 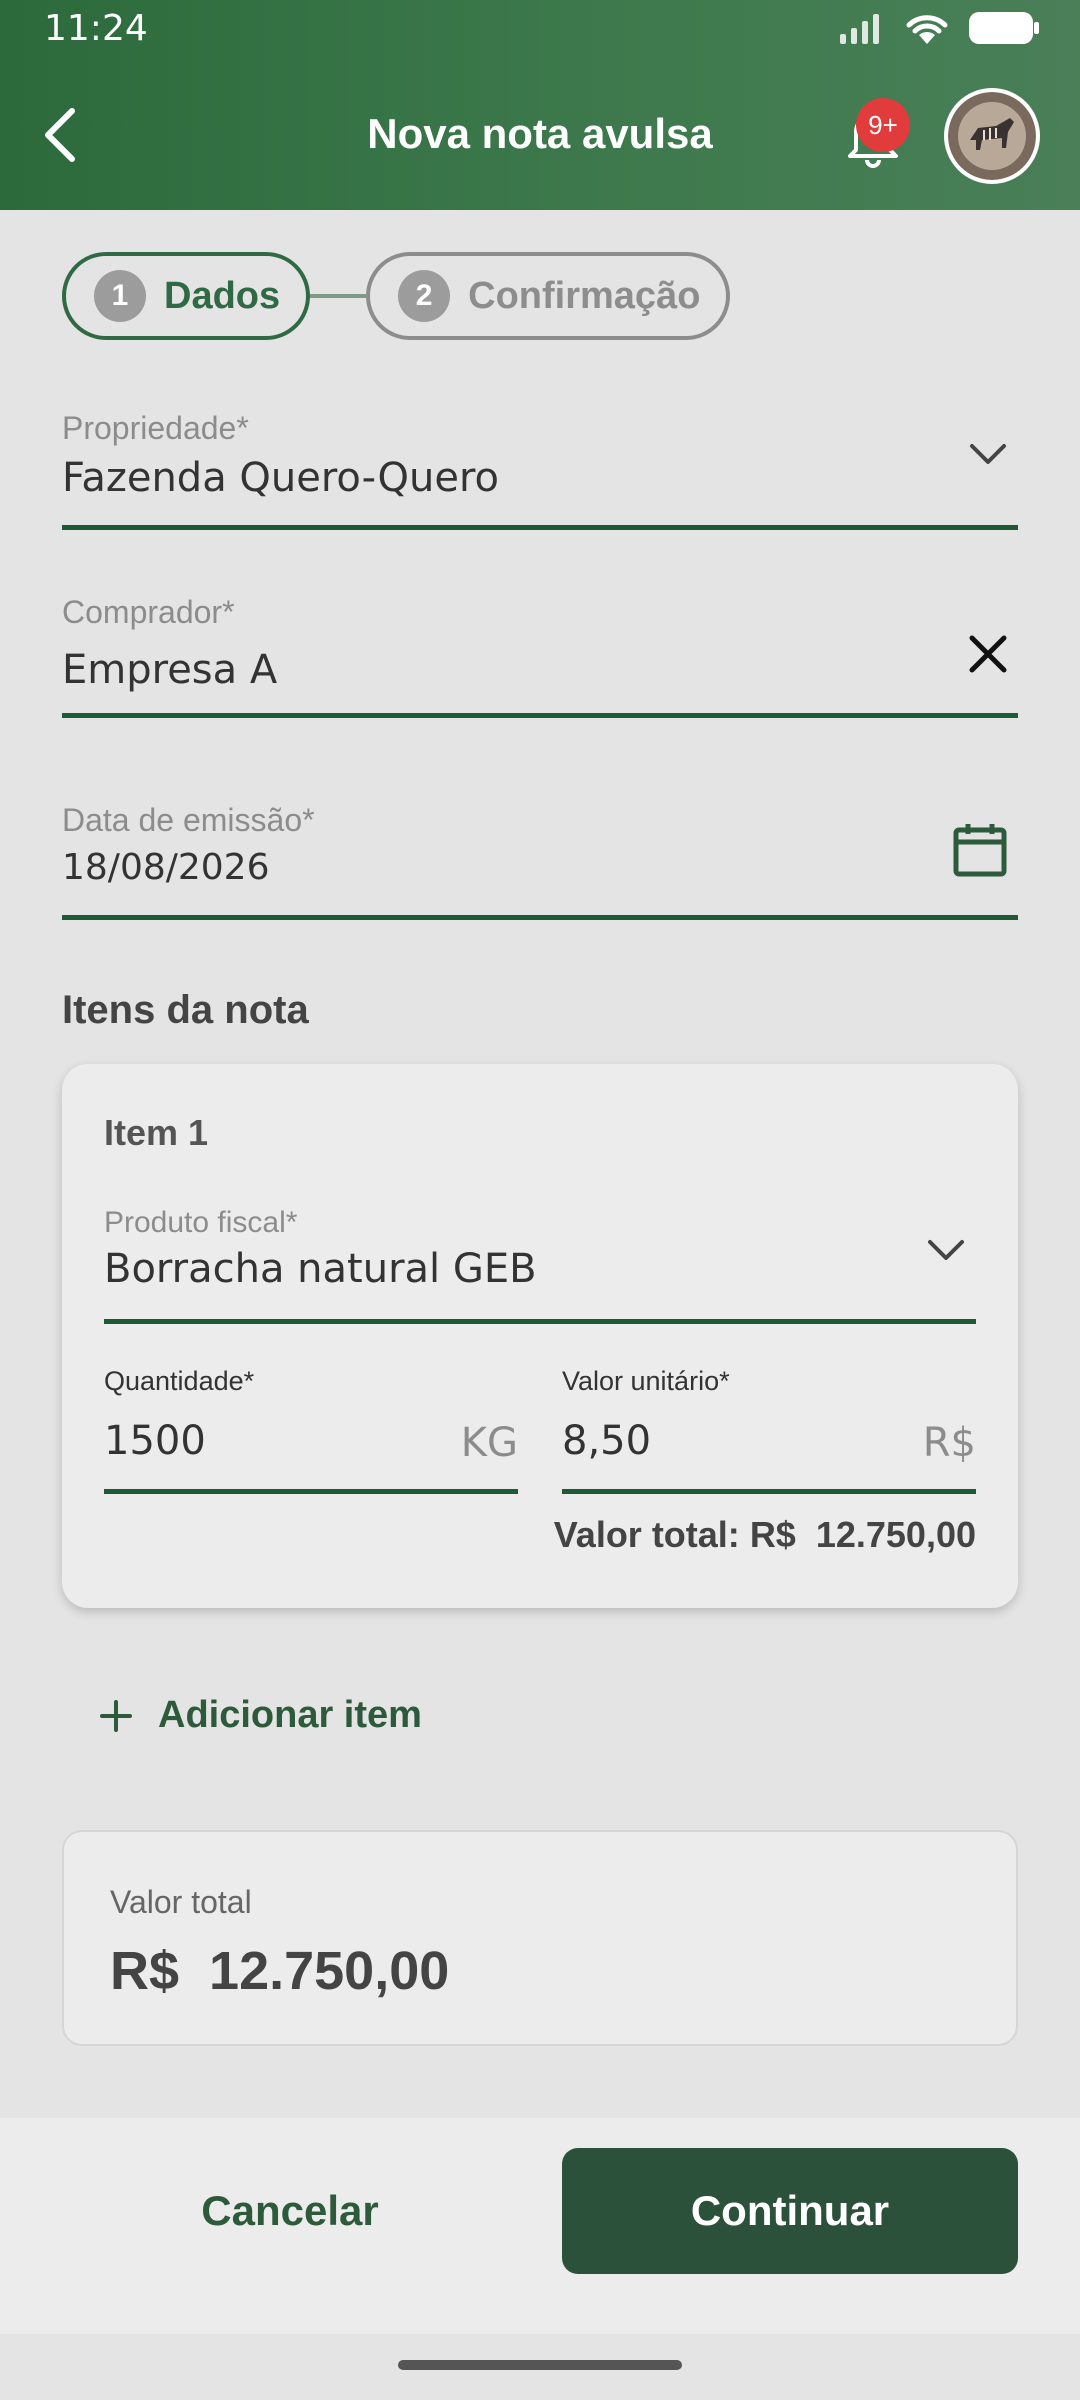 What do you see at coordinates (540, 105) in the screenshot?
I see `app-header: 11:24 Nova nota avulsa 9+` at bounding box center [540, 105].